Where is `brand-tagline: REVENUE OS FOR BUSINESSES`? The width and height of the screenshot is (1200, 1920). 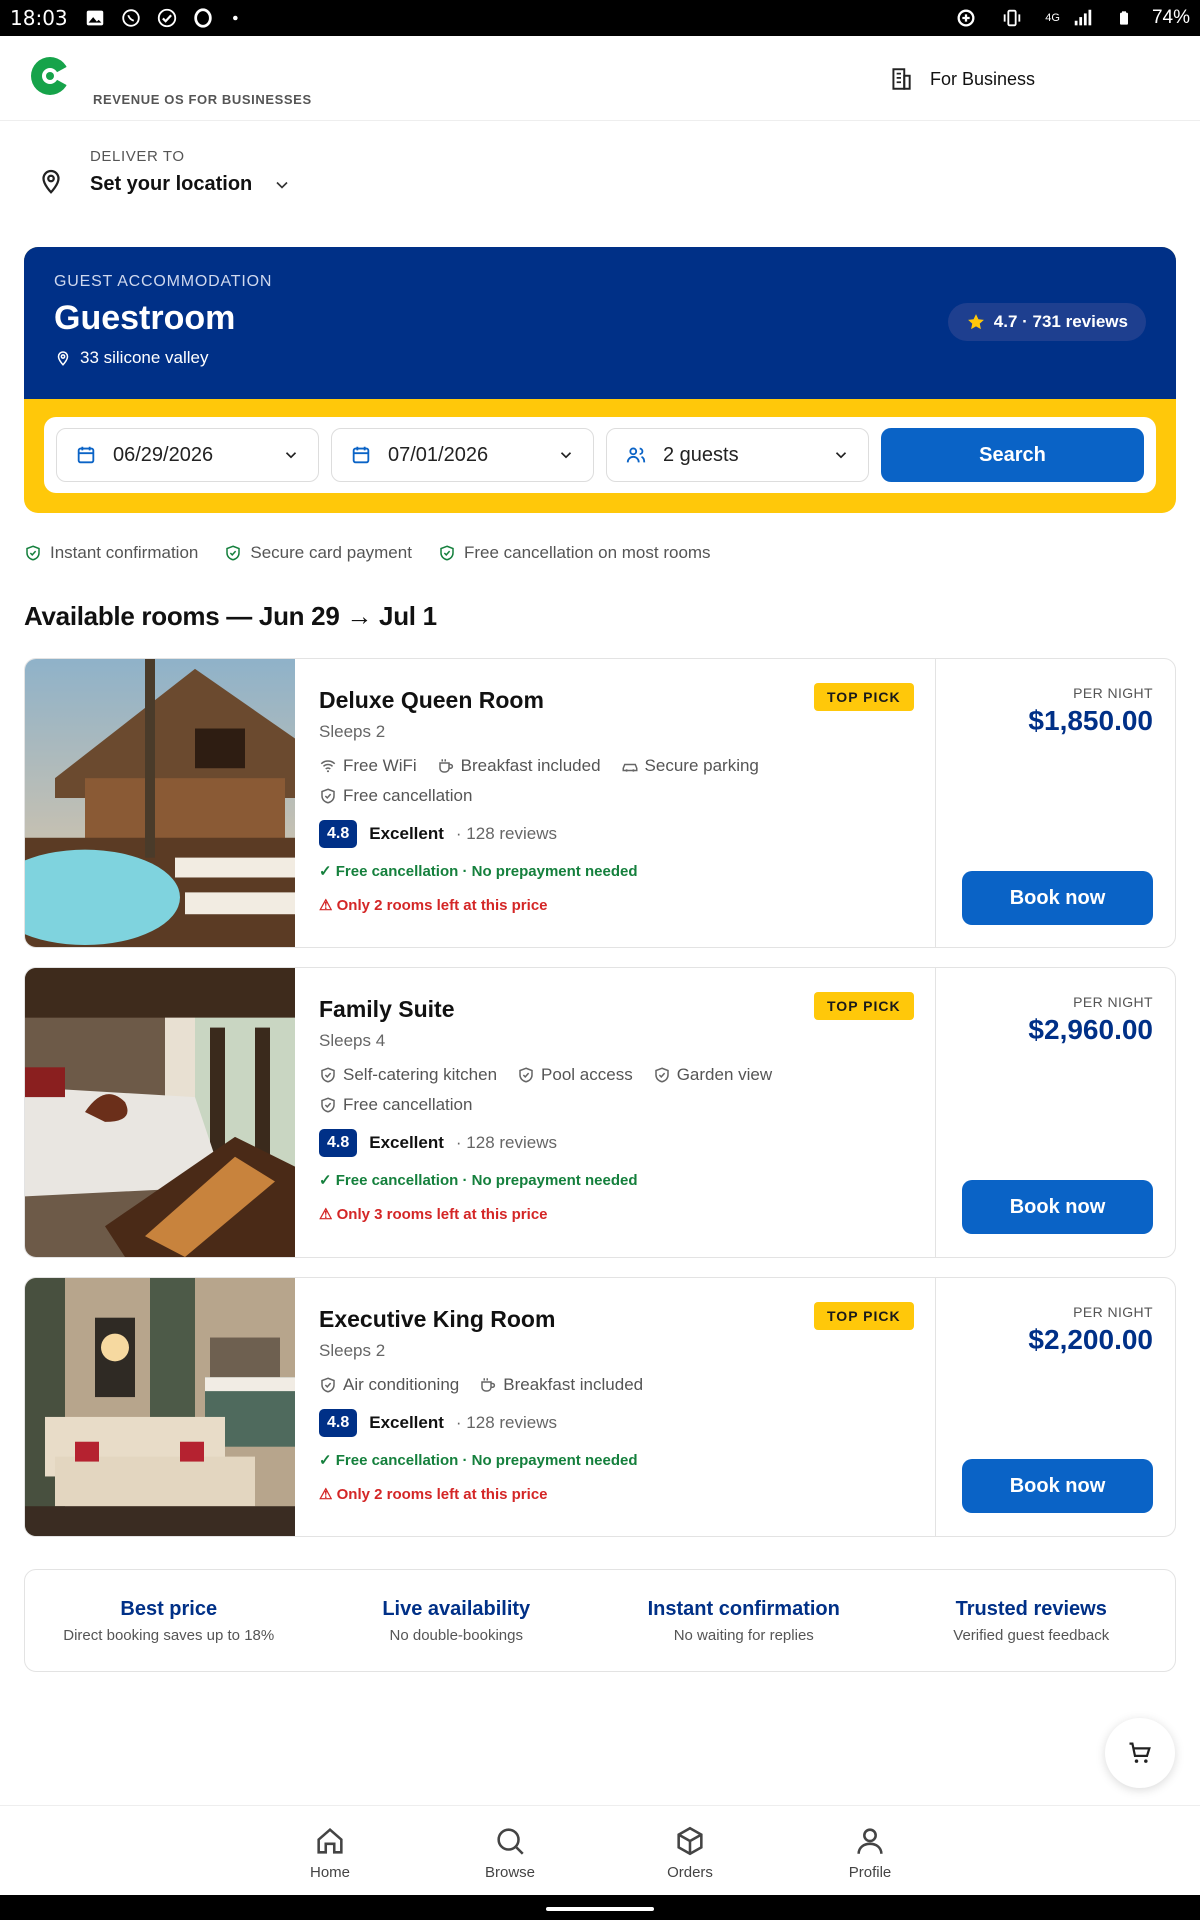
brand-tagline: REVENUE OS FOR BUSINESSES is located at coordinates (202, 99).